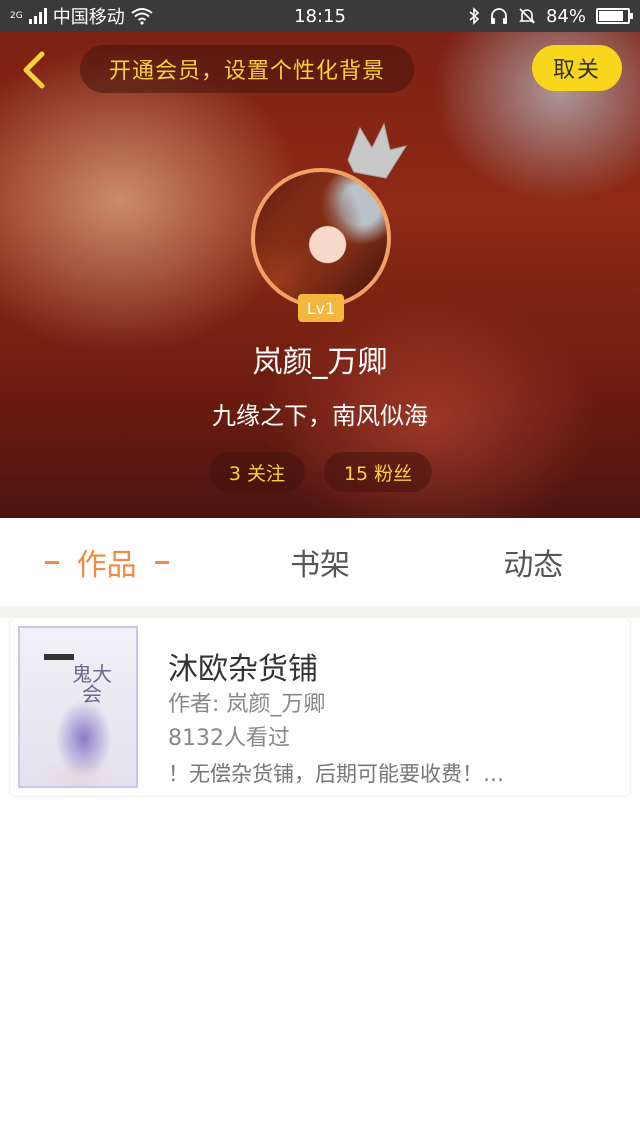 This screenshot has width=640, height=1138. Describe the element at coordinates (88, 17) in the screenshot. I see `carrier-name: 中国移动` at that location.